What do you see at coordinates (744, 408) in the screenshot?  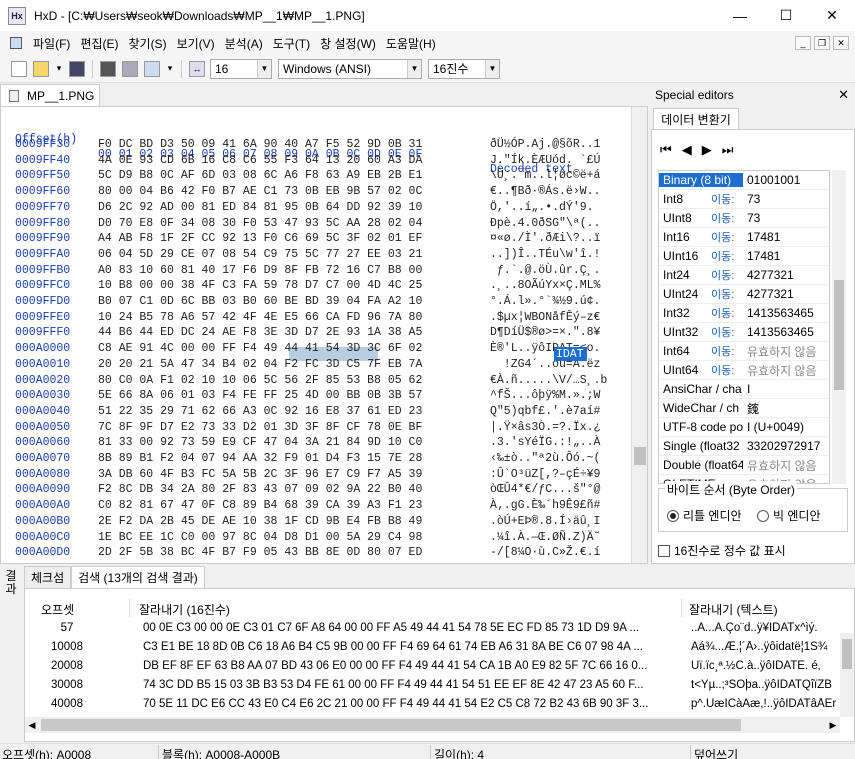 I see `inspector-row: WideChar / ch 䥉` at bounding box center [744, 408].